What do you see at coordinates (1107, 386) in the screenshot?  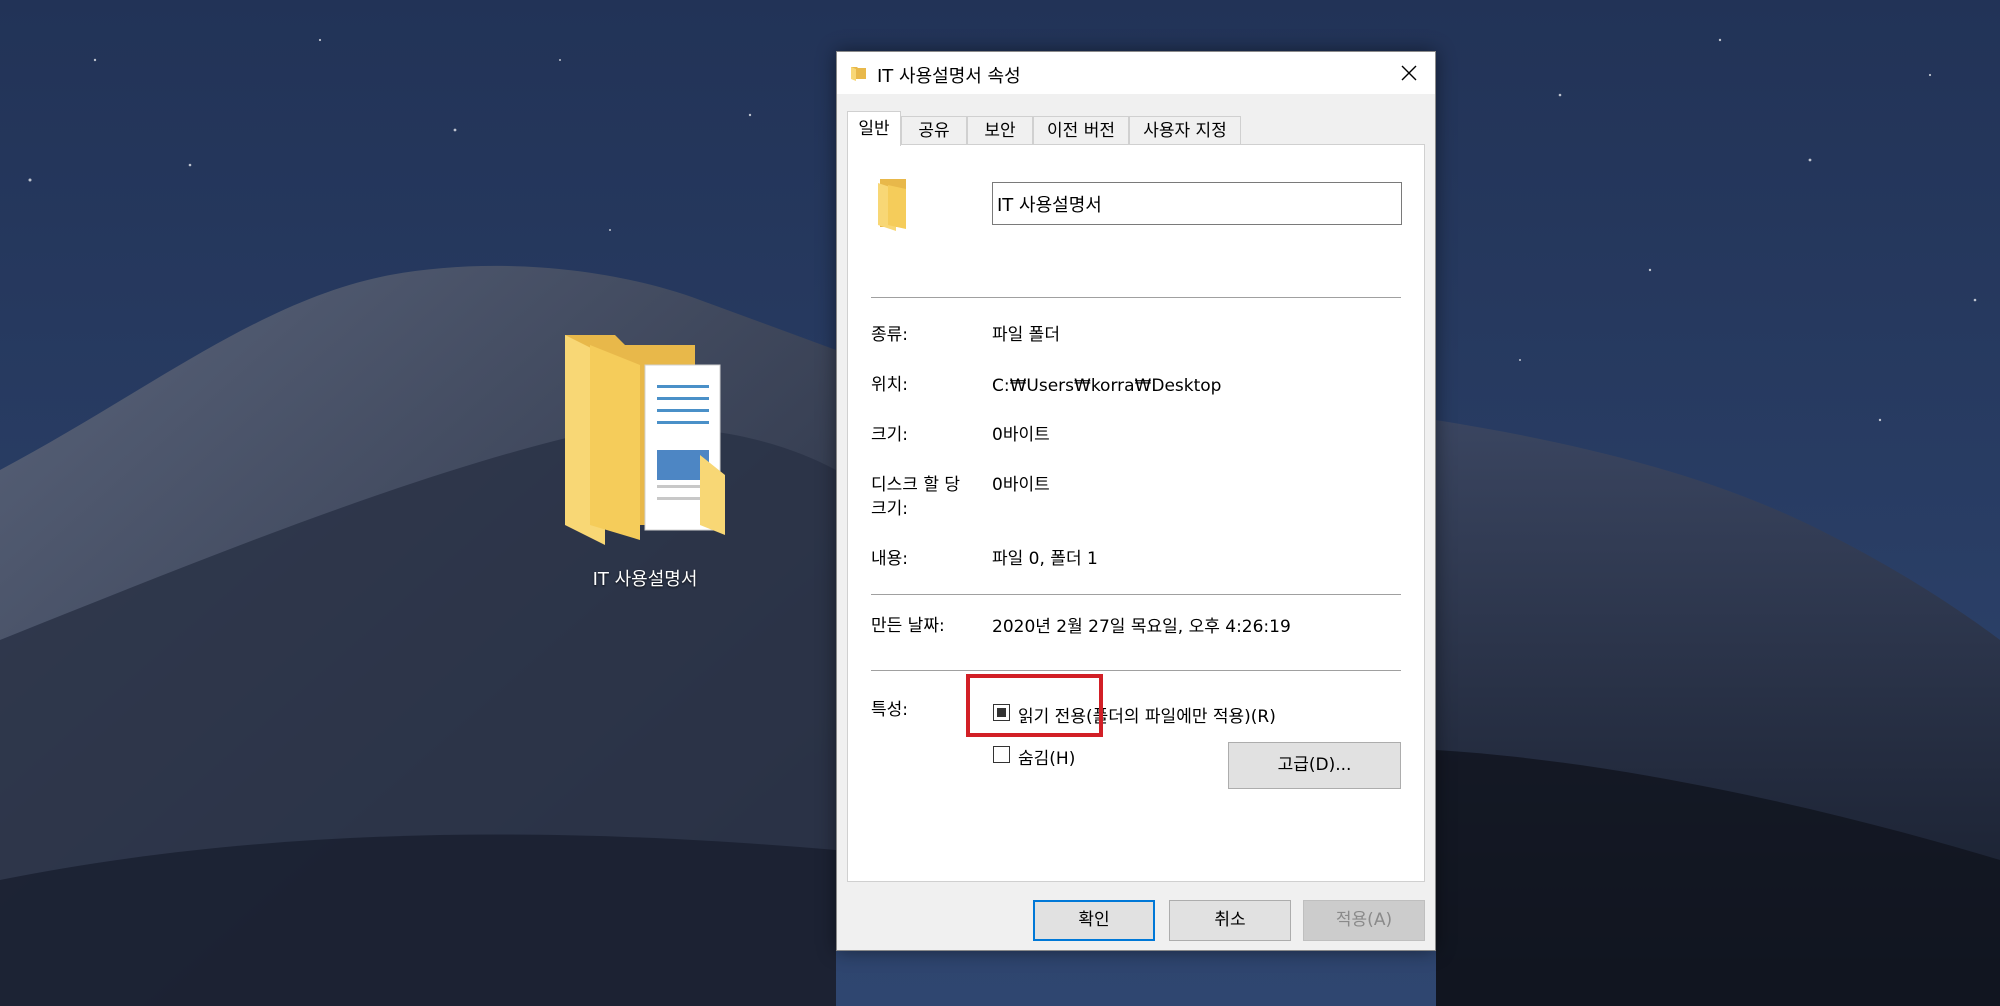 I see `location-value: C:₩Users₩korra₩Desktop` at bounding box center [1107, 386].